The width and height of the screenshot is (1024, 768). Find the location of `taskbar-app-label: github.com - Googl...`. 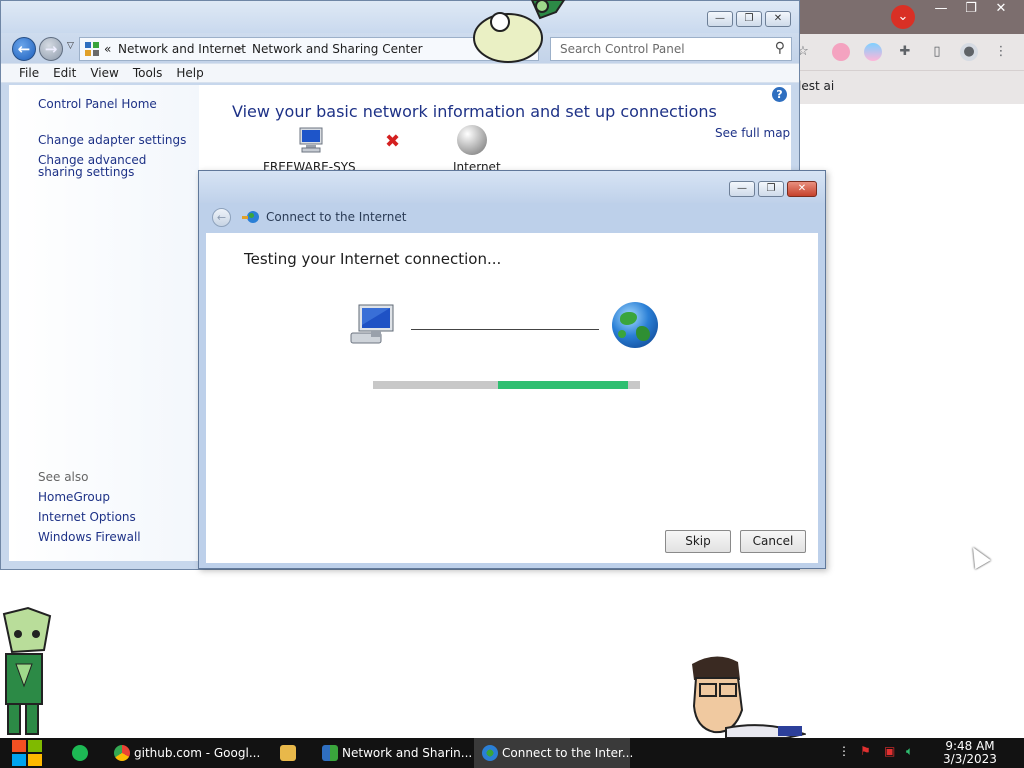

taskbar-app-label: github.com - Googl... is located at coordinates (197, 753).